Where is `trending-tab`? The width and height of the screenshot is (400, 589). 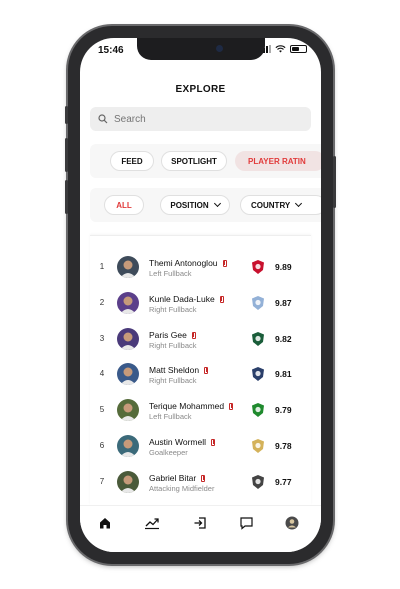
trending-tab is located at coordinates (152, 523).